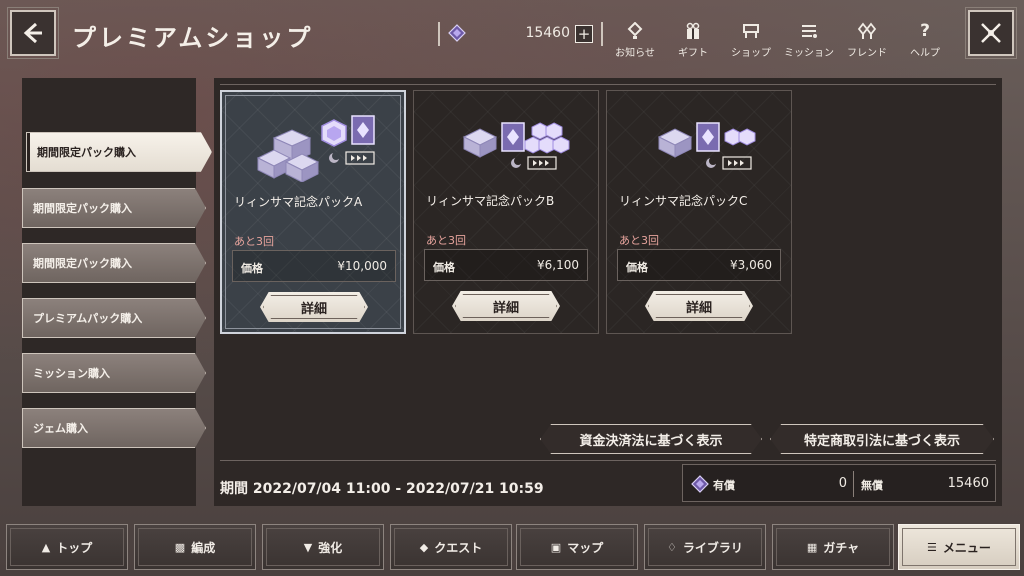 The width and height of the screenshot is (1024, 576). I want to click on nav-mission: ミッション, so click(809, 39).